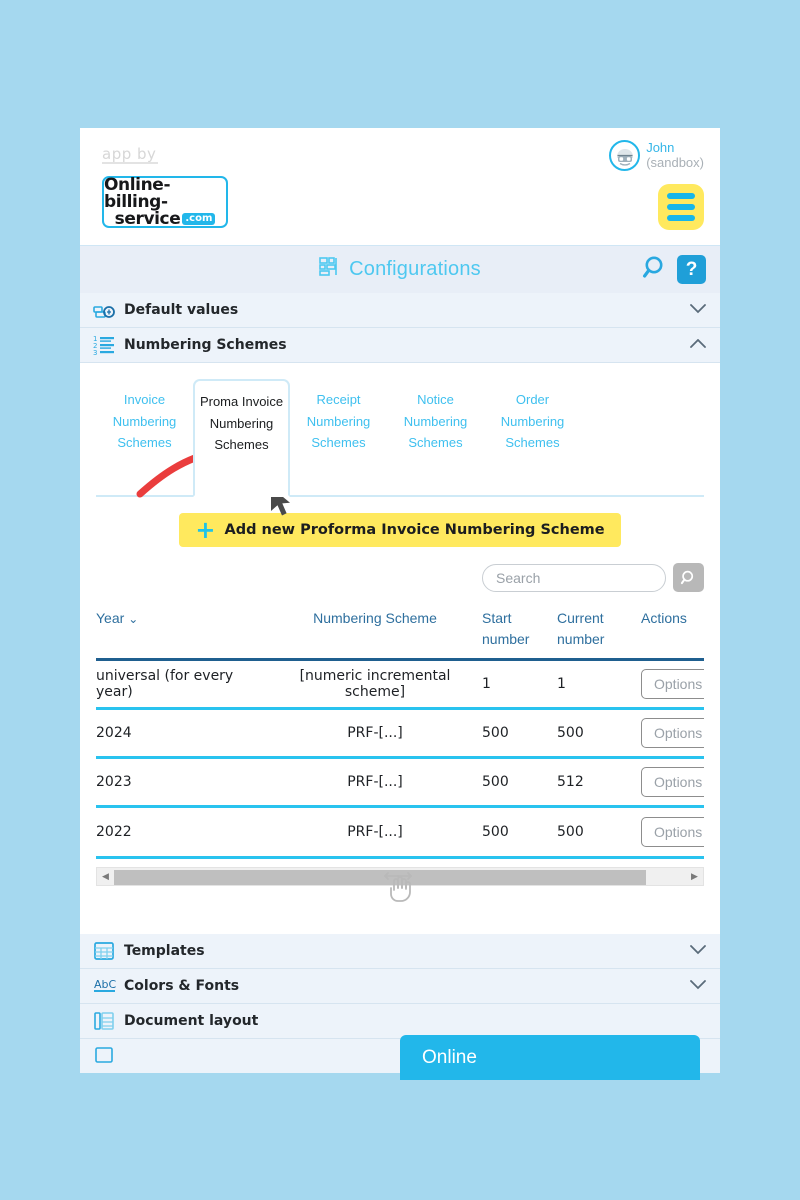  I want to click on sidebar-item-label: Templates, so click(164, 950).